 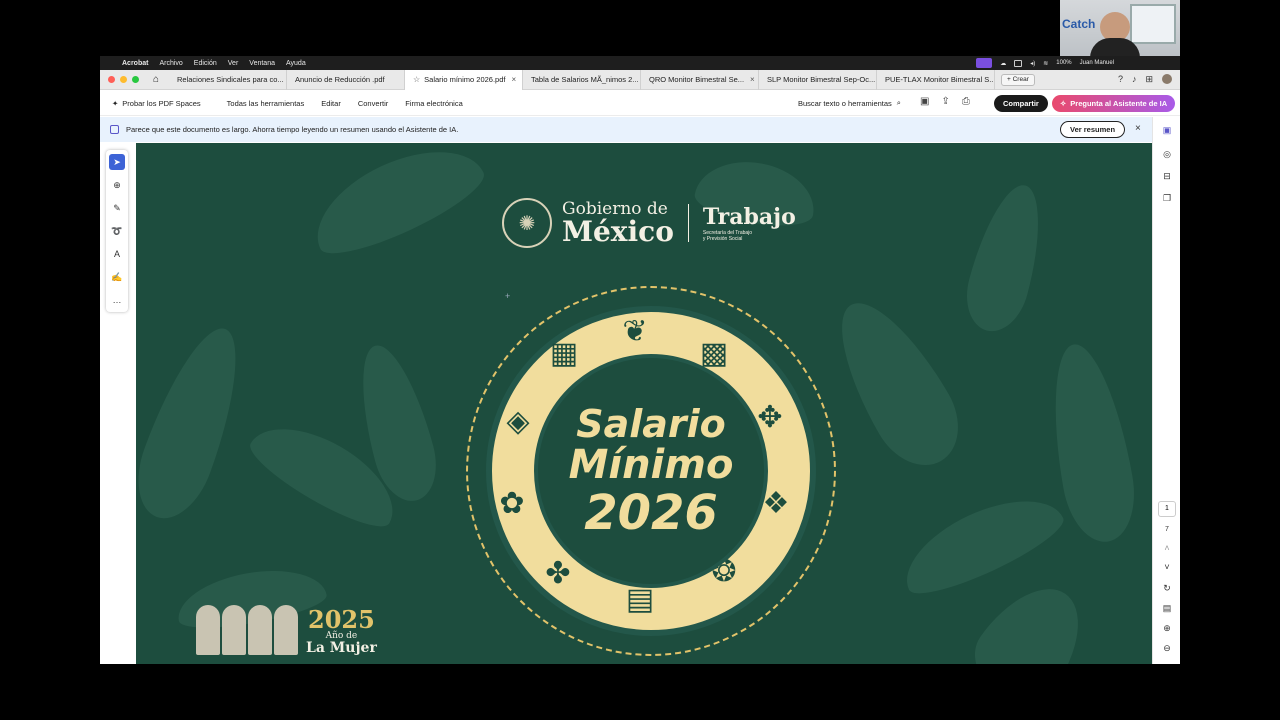 What do you see at coordinates (722, 239) in the screenshot?
I see `dept-sub2: y Previsión Social` at bounding box center [722, 239].